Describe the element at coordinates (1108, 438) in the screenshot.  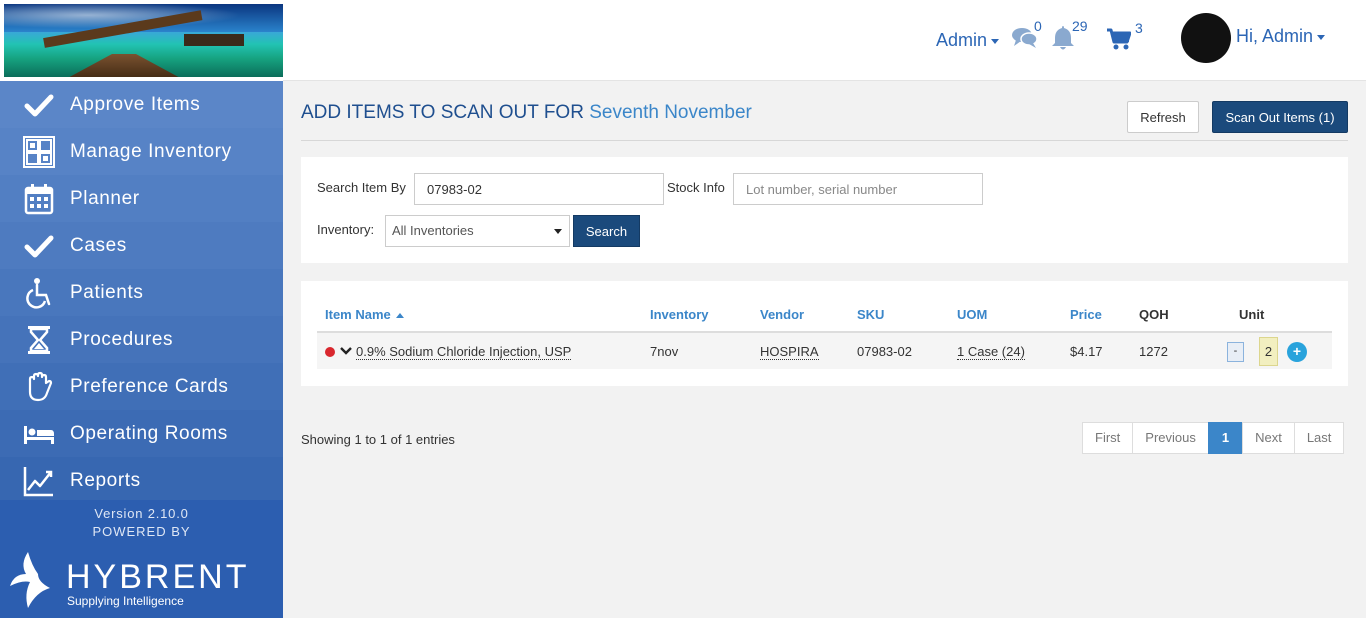
I see `pagination-first: First` at that location.